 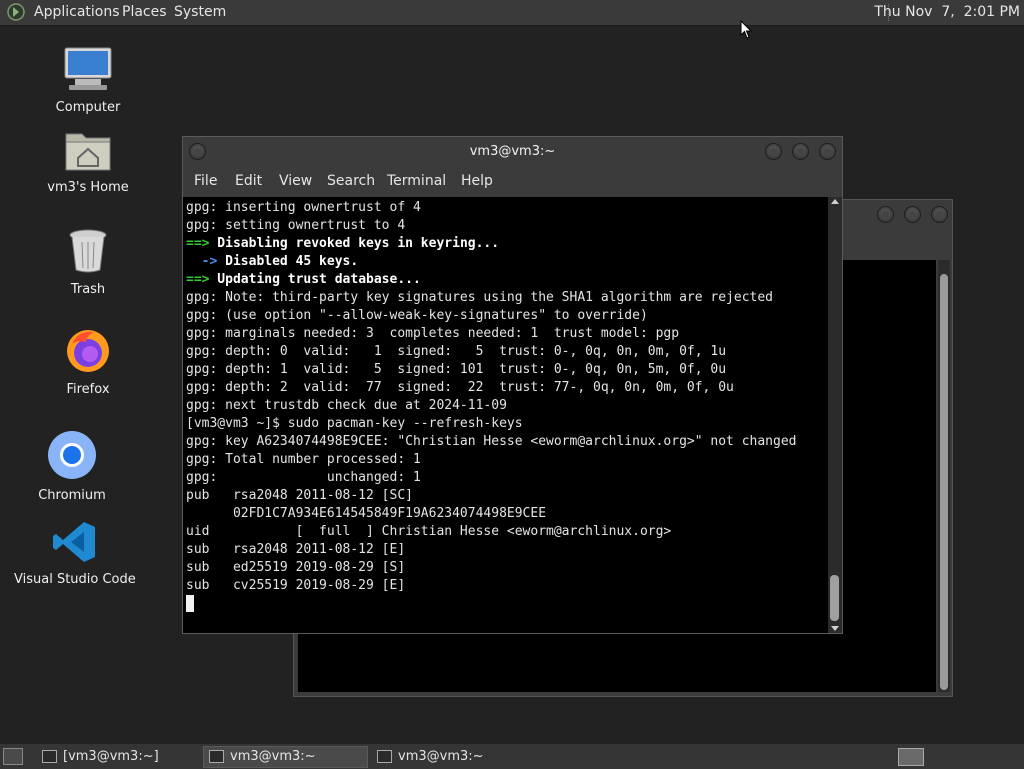 I want to click on bottom-taskbar: [vm3@vm3:~] vm3@vm3:~ vm3@vm3:~, so click(x=512, y=756).